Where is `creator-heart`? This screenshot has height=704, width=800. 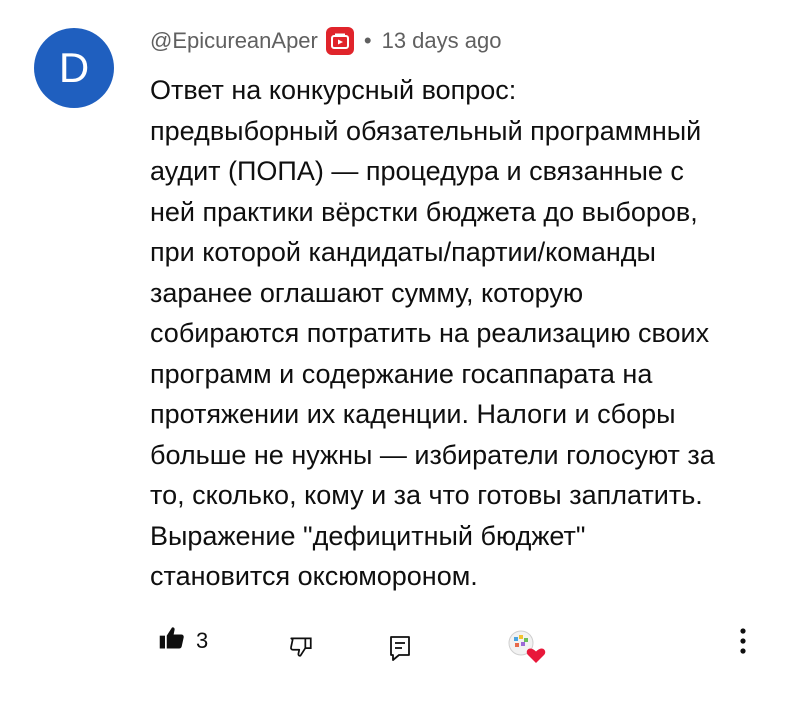
creator-heart is located at coordinates (526, 649).